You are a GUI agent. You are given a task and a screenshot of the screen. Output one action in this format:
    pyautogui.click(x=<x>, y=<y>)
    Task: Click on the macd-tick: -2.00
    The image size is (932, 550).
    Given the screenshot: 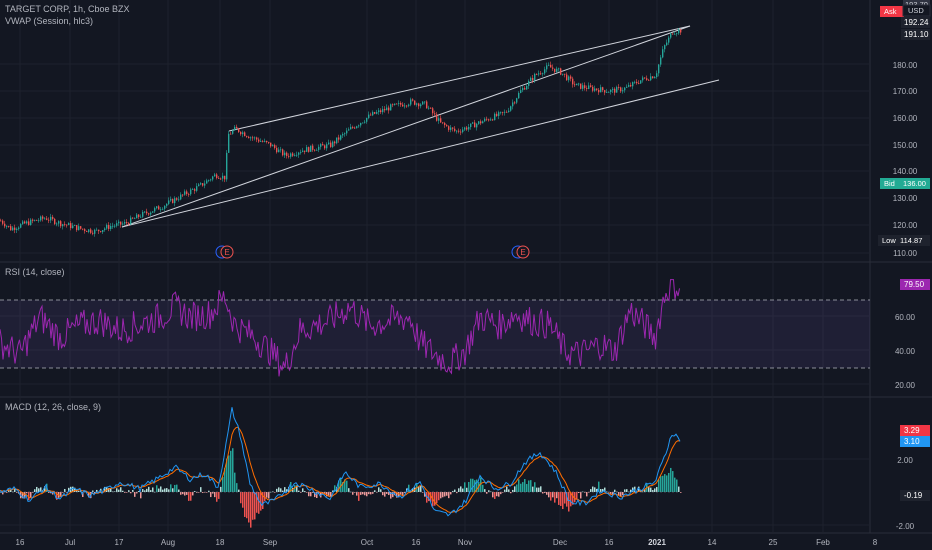 What is the action you would take?
    pyautogui.click(x=905, y=526)
    